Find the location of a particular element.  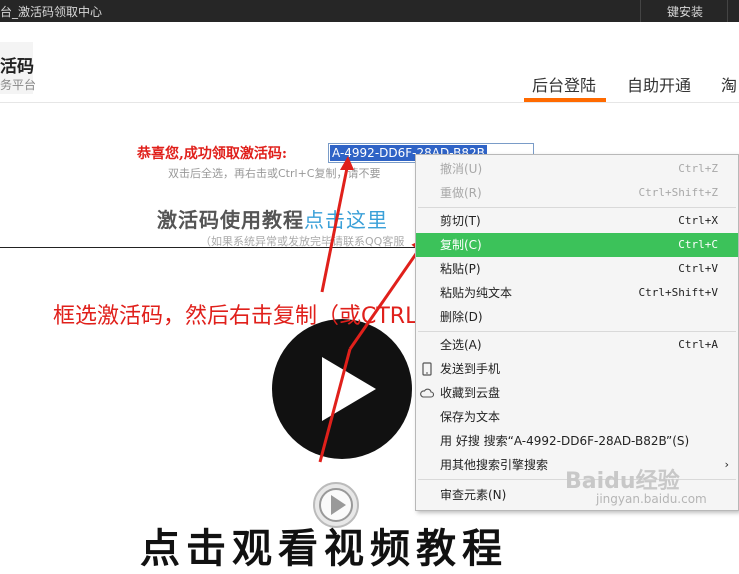

menu-save-as-text-label: 保存为文本 is located at coordinates (470, 417).